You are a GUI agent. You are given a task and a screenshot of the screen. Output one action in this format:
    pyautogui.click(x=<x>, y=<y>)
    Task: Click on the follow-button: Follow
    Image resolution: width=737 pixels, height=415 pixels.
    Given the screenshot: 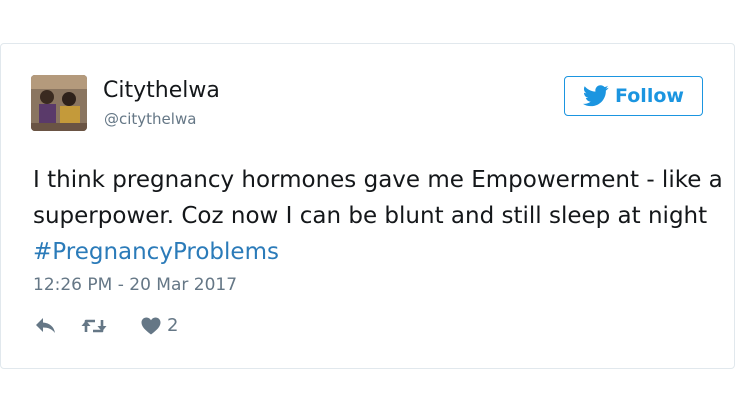 What is the action you would take?
    pyautogui.click(x=633, y=96)
    